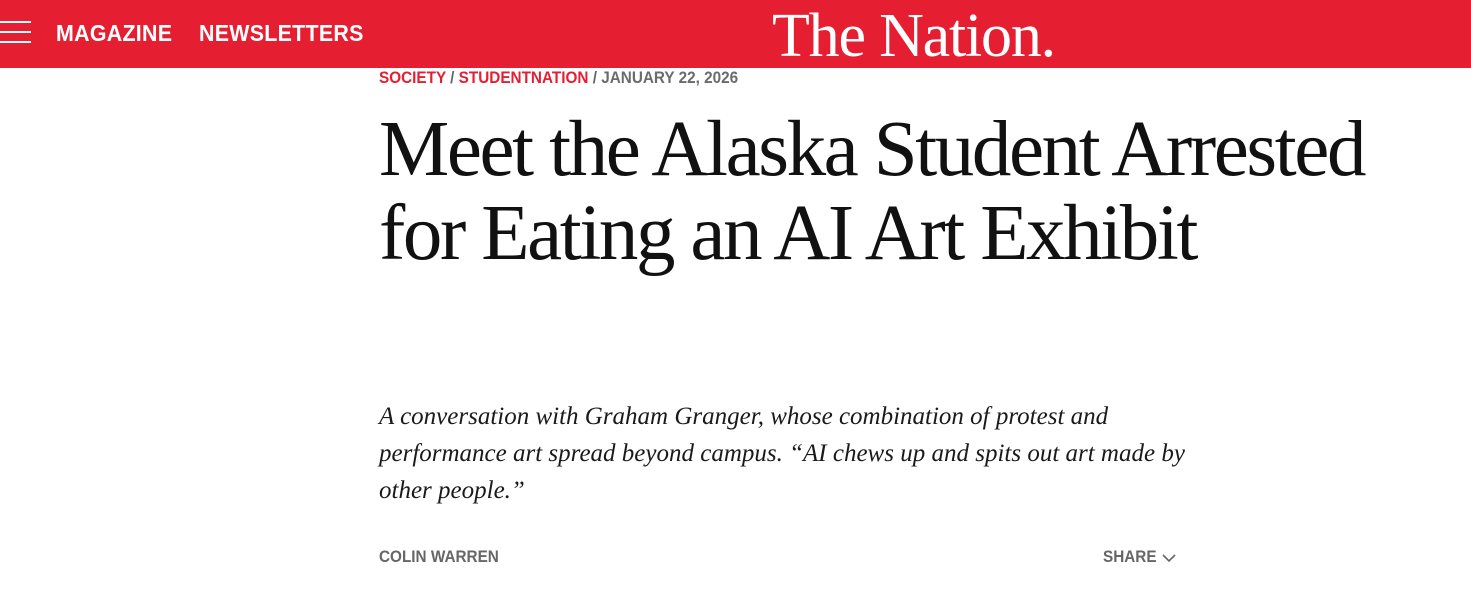  I want to click on author-byline-link: COLIN WARREN, so click(439, 557).